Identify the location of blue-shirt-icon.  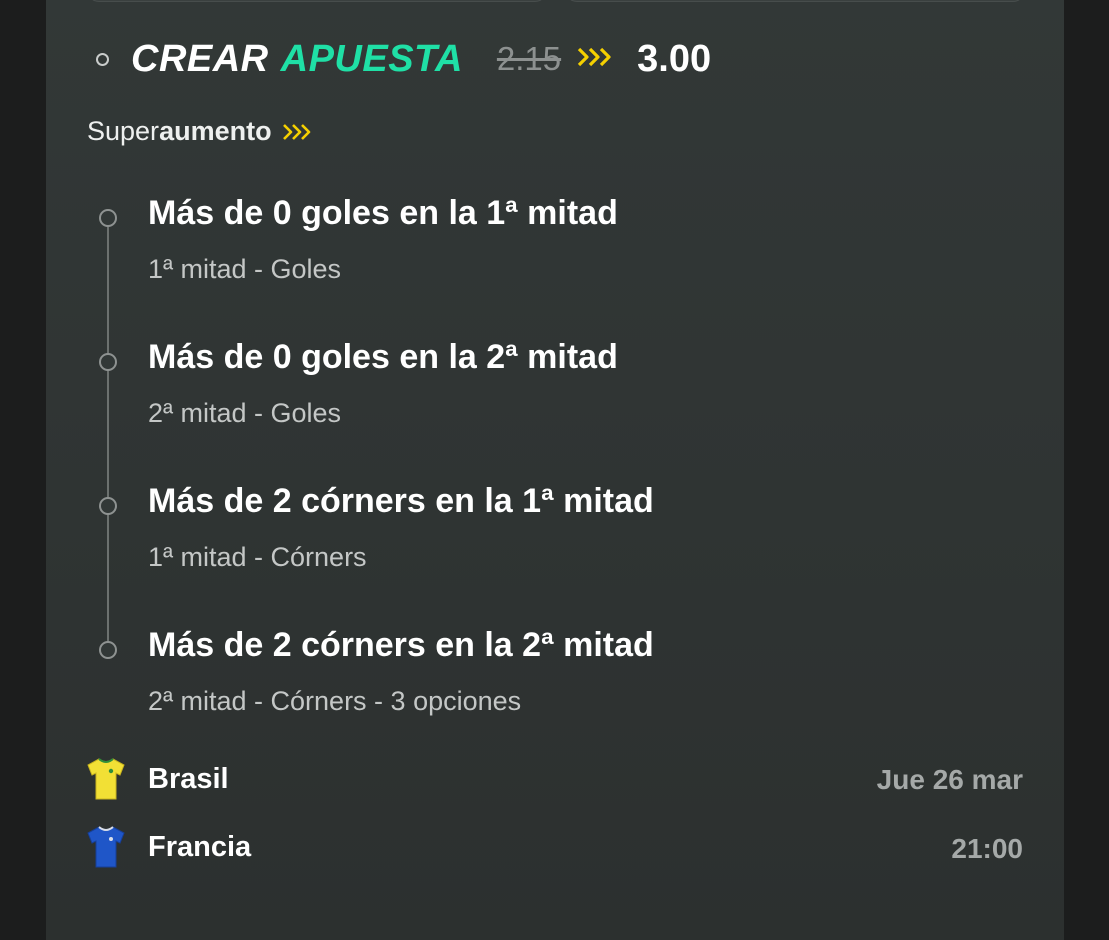
(106, 847).